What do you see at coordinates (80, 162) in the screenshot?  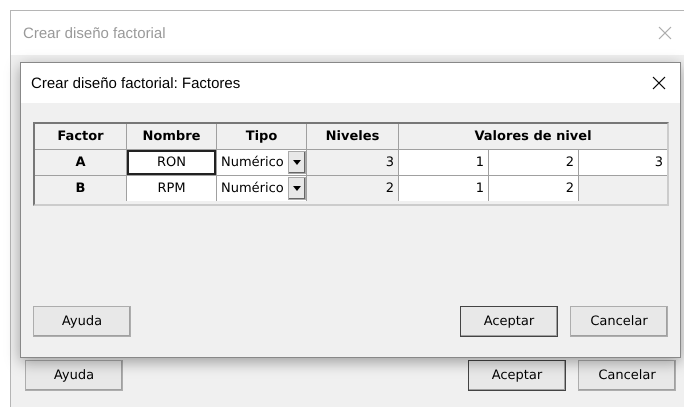 I see `row-header: A` at bounding box center [80, 162].